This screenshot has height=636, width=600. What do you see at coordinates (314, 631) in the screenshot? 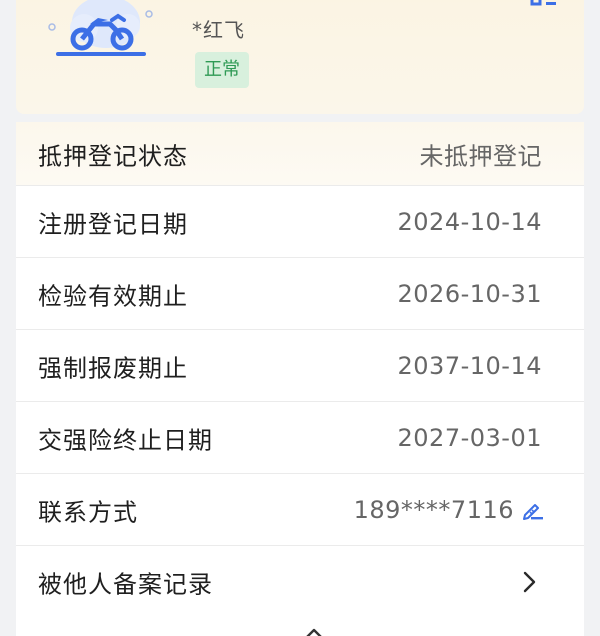
I see `chevron-up-icon` at bounding box center [314, 631].